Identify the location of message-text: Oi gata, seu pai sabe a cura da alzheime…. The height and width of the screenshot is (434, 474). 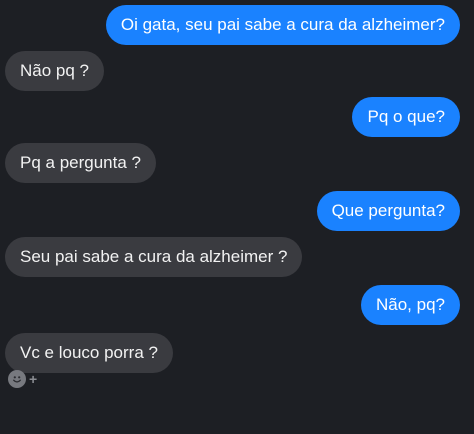
(282, 24).